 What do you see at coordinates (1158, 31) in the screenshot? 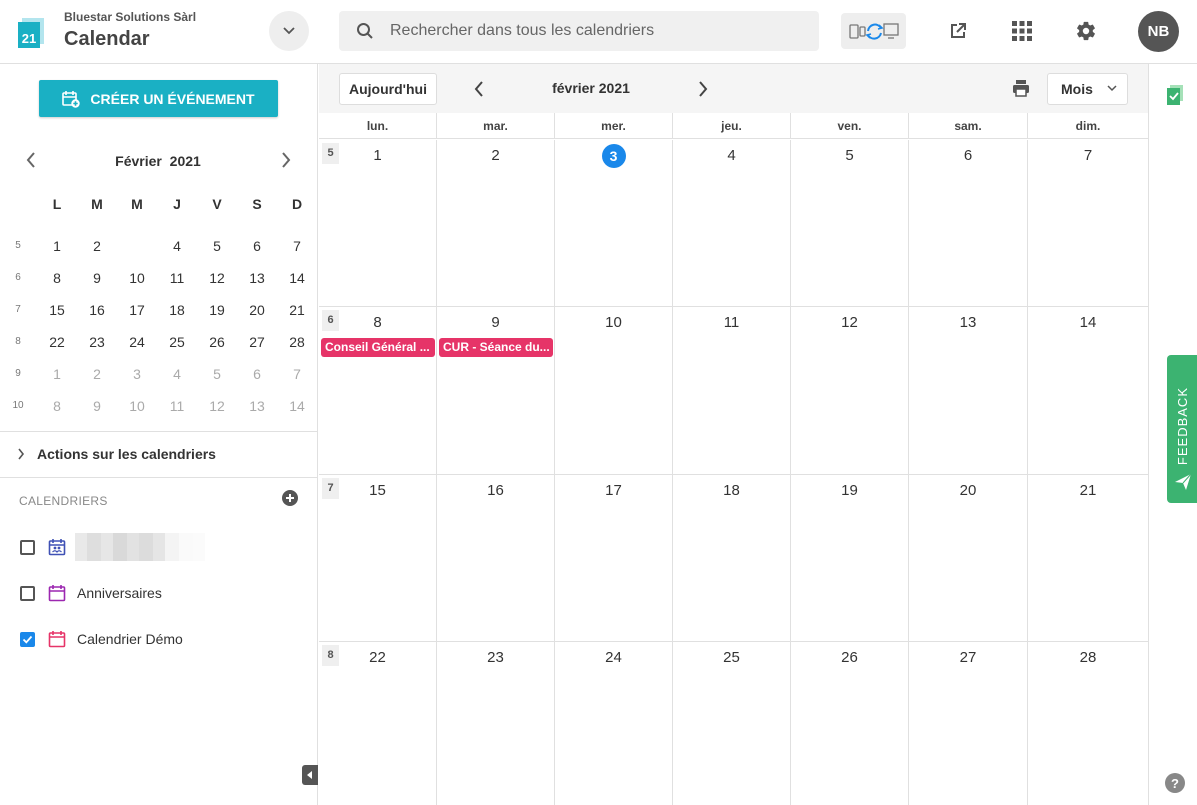
I see `user-avatar: NB` at bounding box center [1158, 31].